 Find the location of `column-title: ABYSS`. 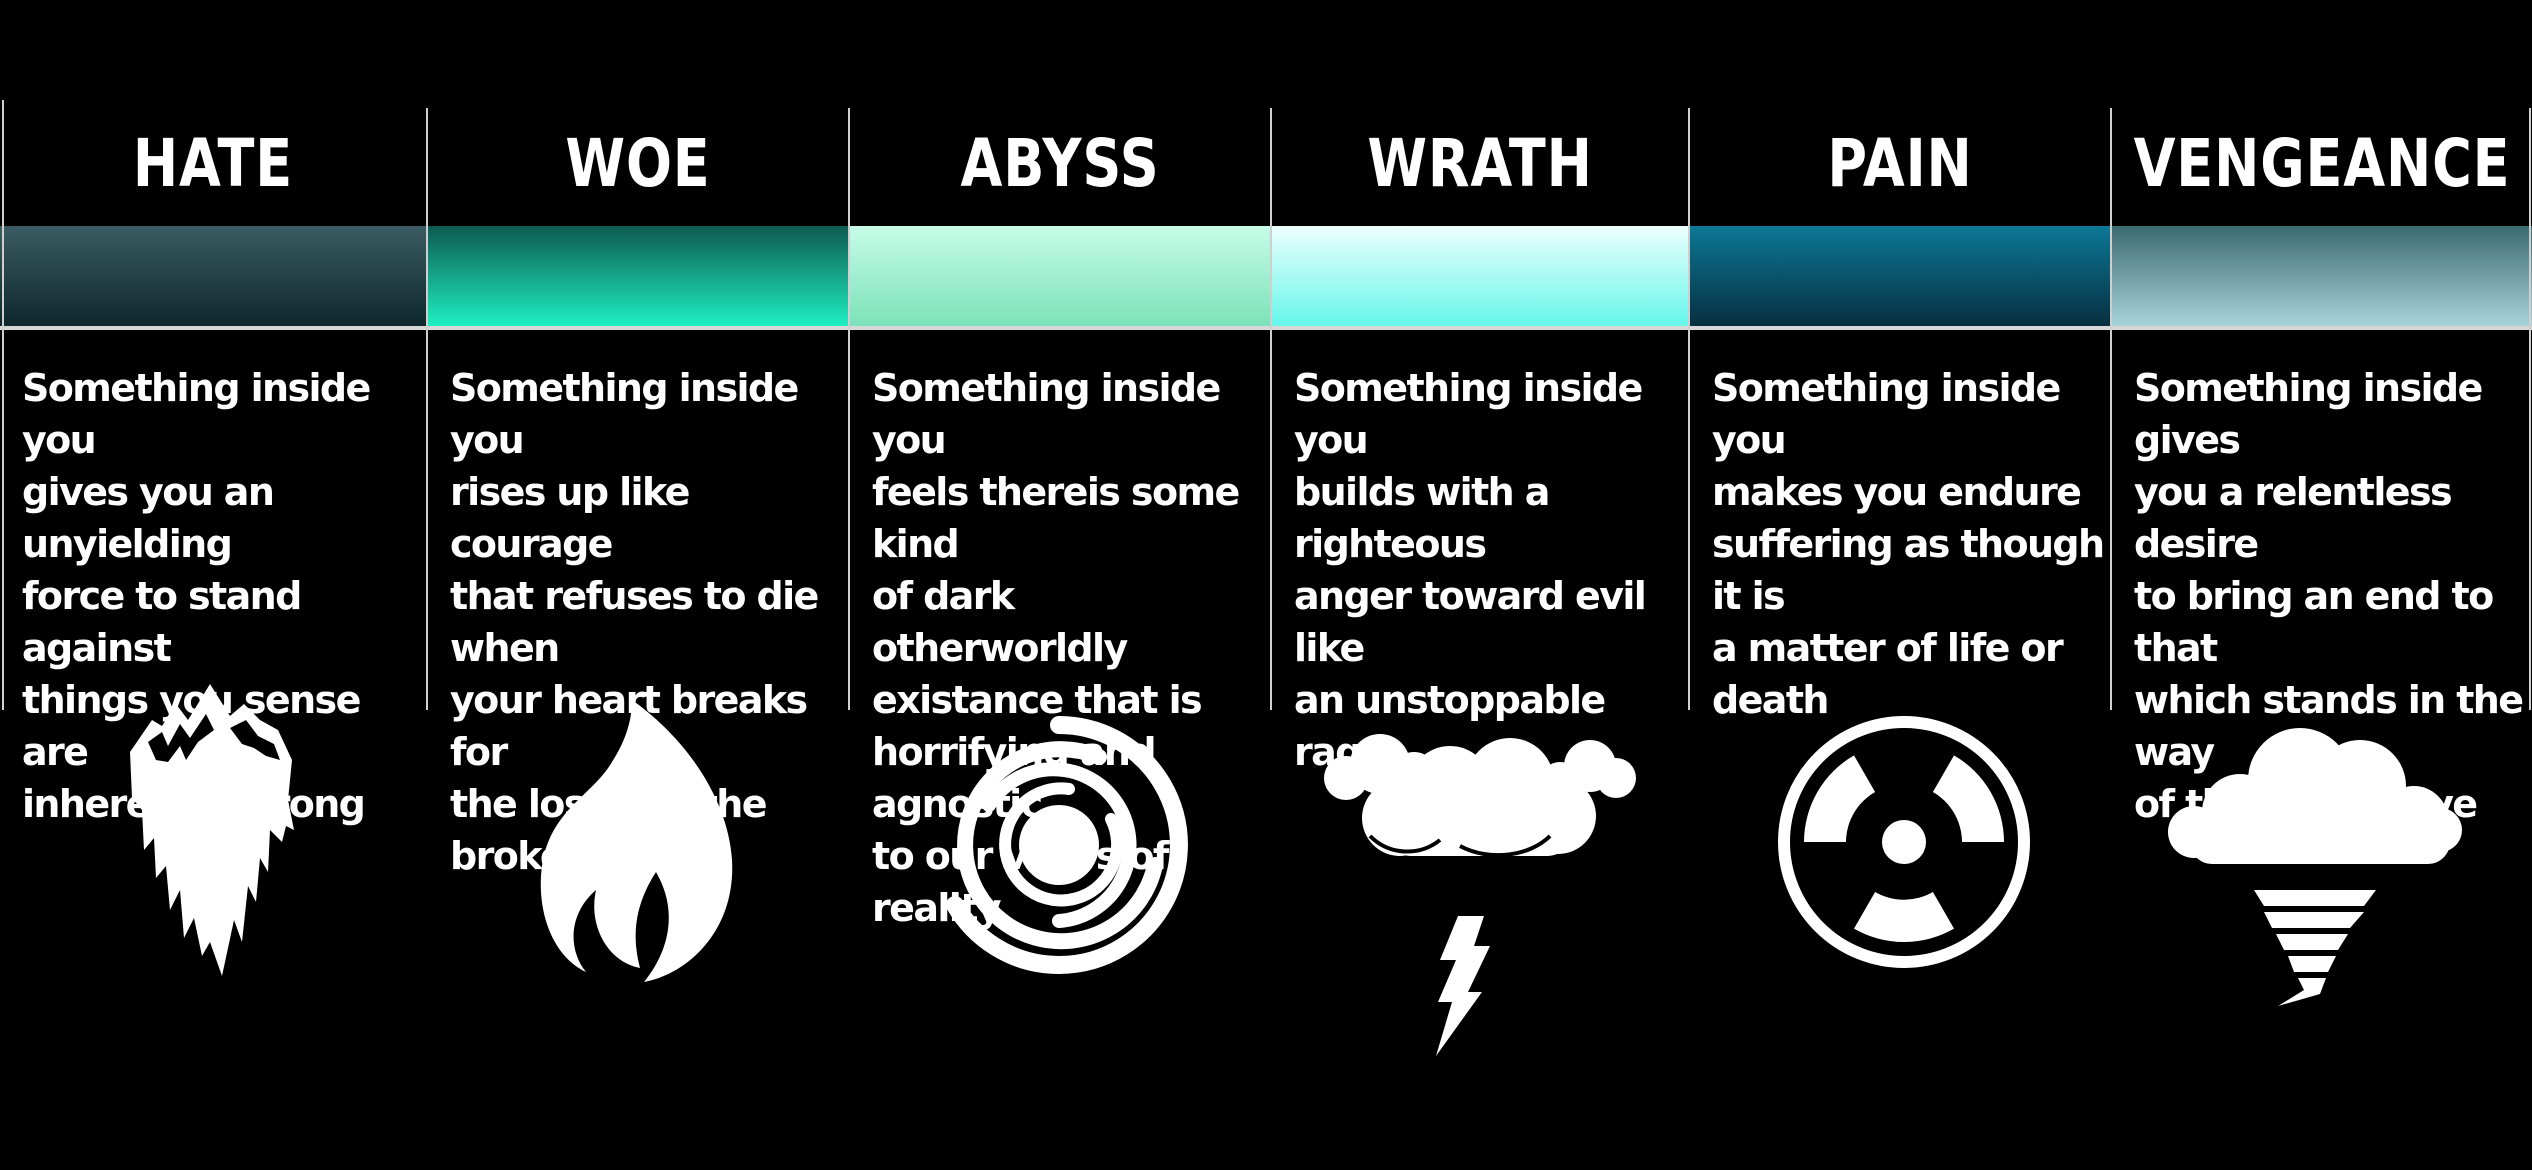

column-title: ABYSS is located at coordinates (1060, 163).